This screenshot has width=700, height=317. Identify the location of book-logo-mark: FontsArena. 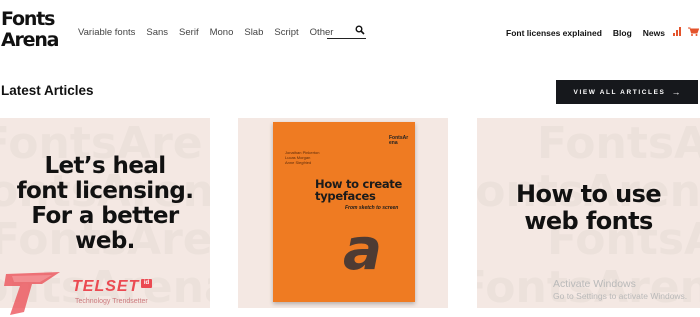
(399, 140).